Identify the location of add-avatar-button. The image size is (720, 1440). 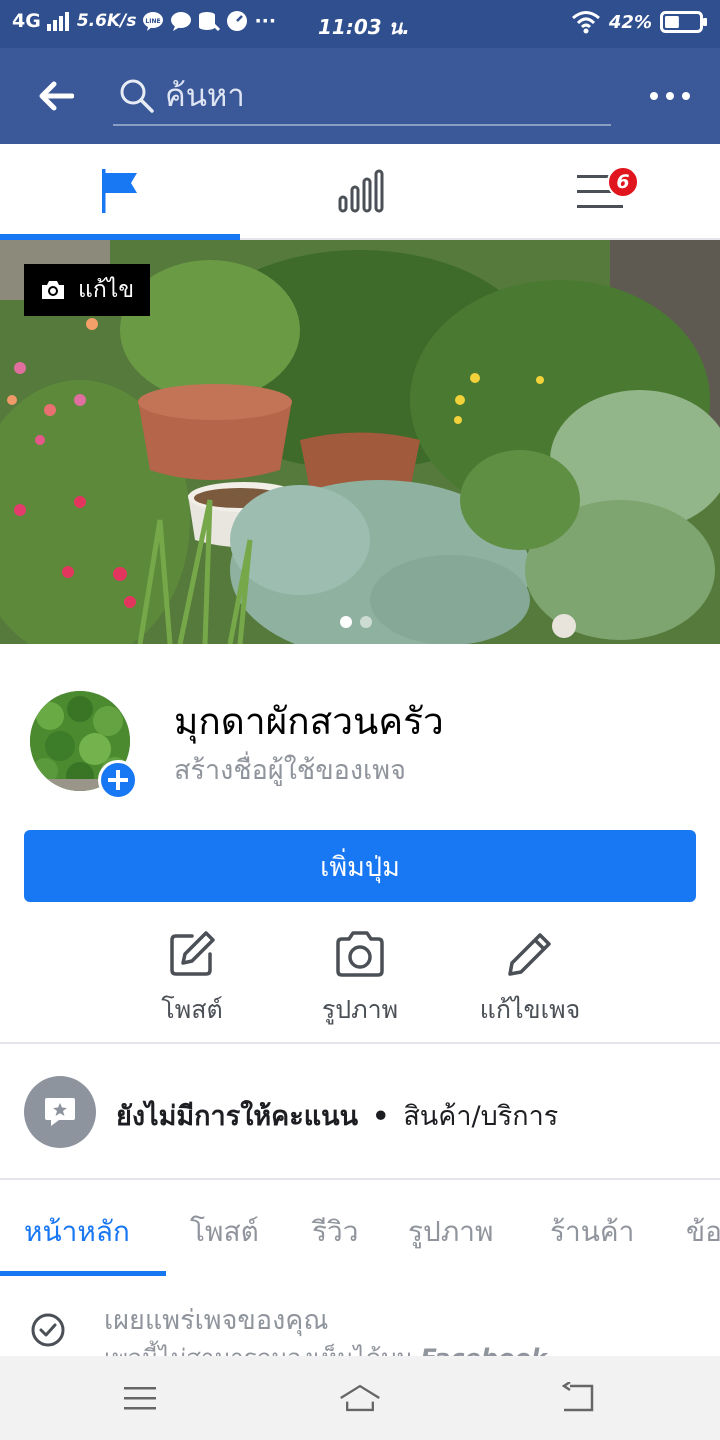
(118, 780).